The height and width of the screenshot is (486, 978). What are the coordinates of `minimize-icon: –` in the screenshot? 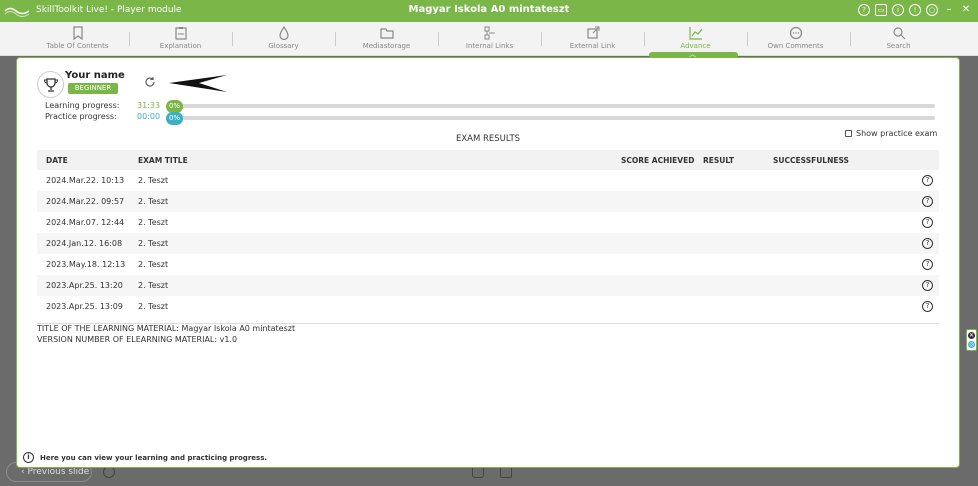 It's located at (949, 10).